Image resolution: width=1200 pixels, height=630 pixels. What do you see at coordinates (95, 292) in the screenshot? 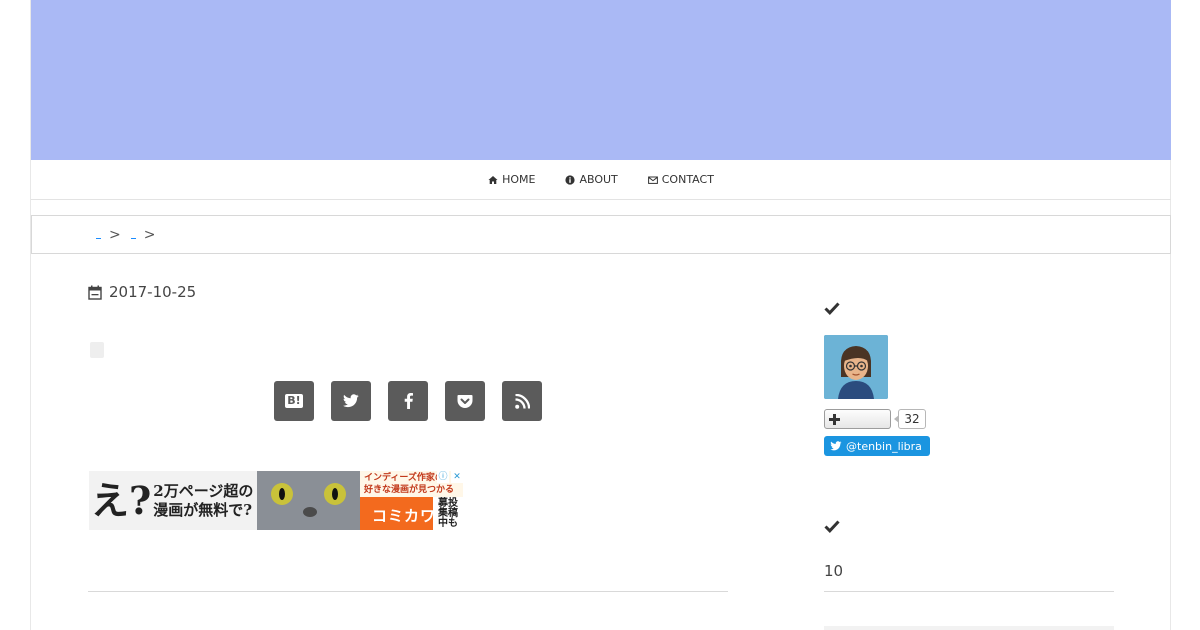
I see `calendar-icon` at bounding box center [95, 292].